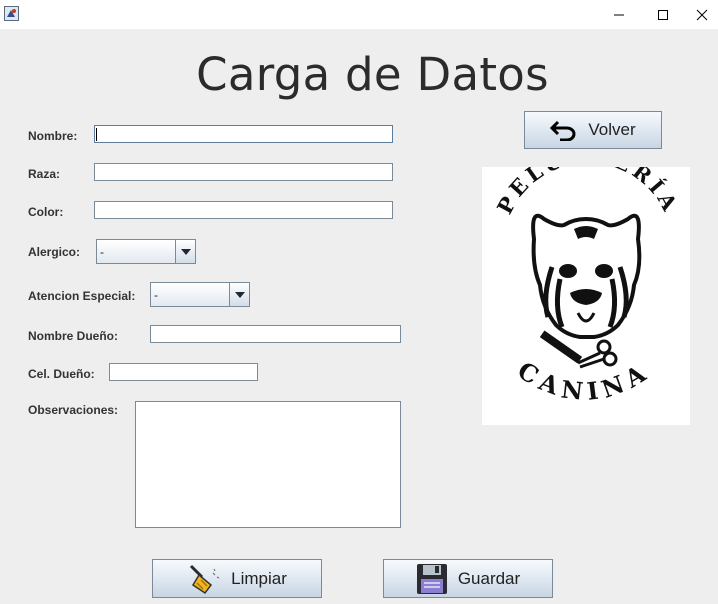 The image size is (718, 604). Describe the element at coordinates (61, 374) in the screenshot. I see `cel-dueno-label: Cel. Dueño:` at that location.